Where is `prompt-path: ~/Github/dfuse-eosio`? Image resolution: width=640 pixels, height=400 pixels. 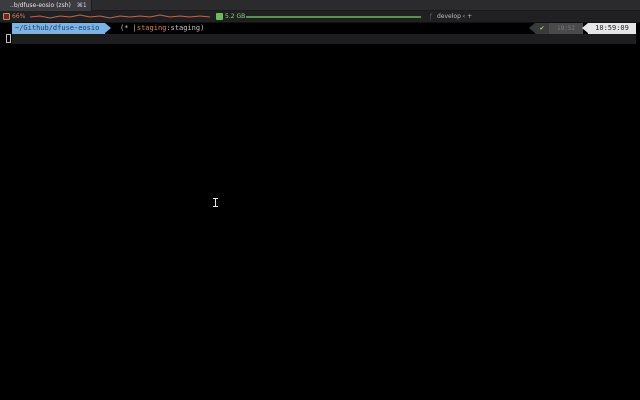
prompt-path: ~/Github/dfuse-eosio is located at coordinates (62, 28).